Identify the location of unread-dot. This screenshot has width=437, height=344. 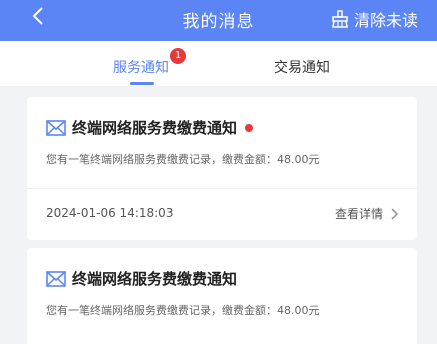
(249, 127).